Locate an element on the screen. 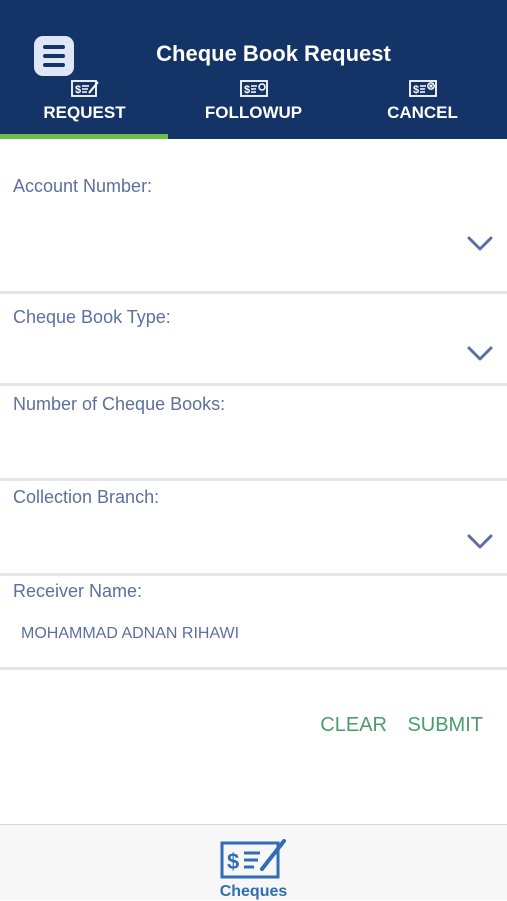  tab-bar: $ REQUEST $ FOLLOWUP $ CANCEL is located at coordinates (253, 108).